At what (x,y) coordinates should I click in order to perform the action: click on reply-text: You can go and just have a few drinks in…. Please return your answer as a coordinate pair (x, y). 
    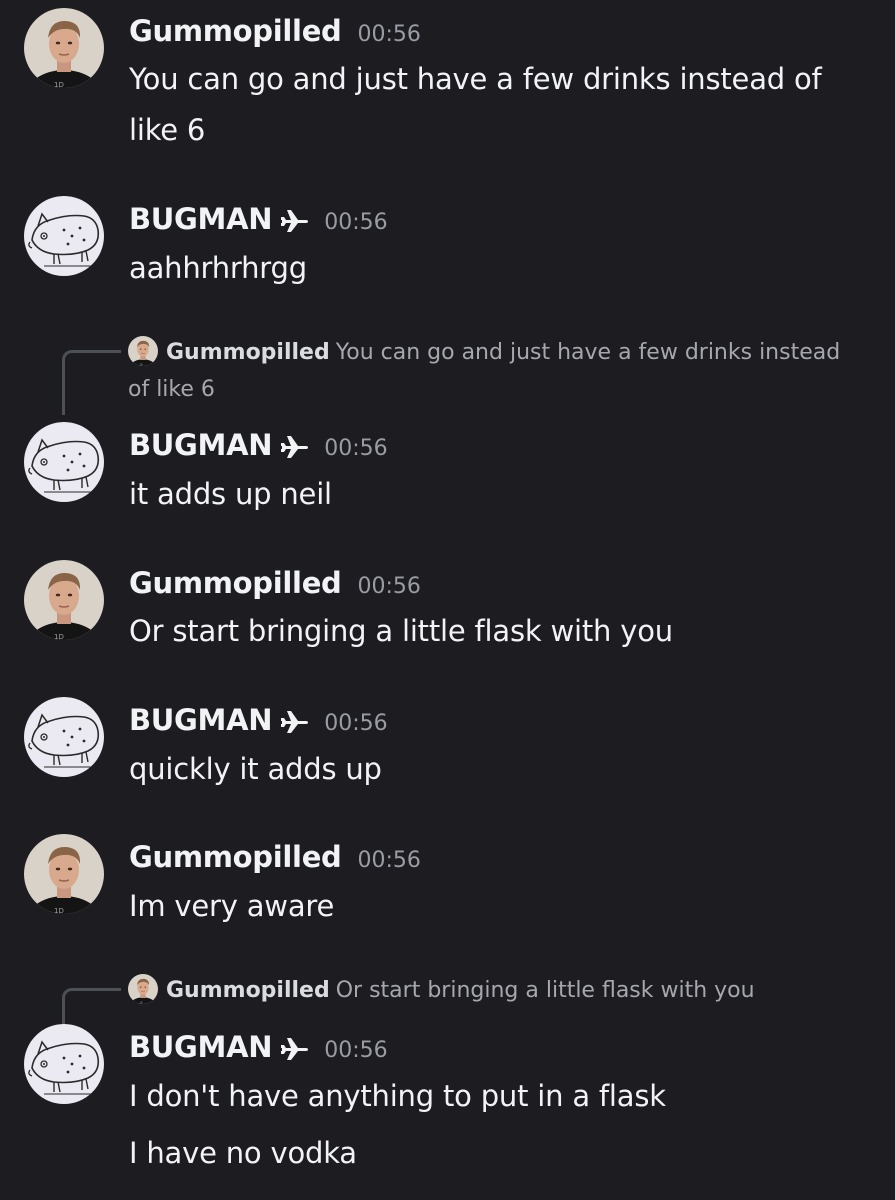
    Looking at the image, I should click on (588, 352).